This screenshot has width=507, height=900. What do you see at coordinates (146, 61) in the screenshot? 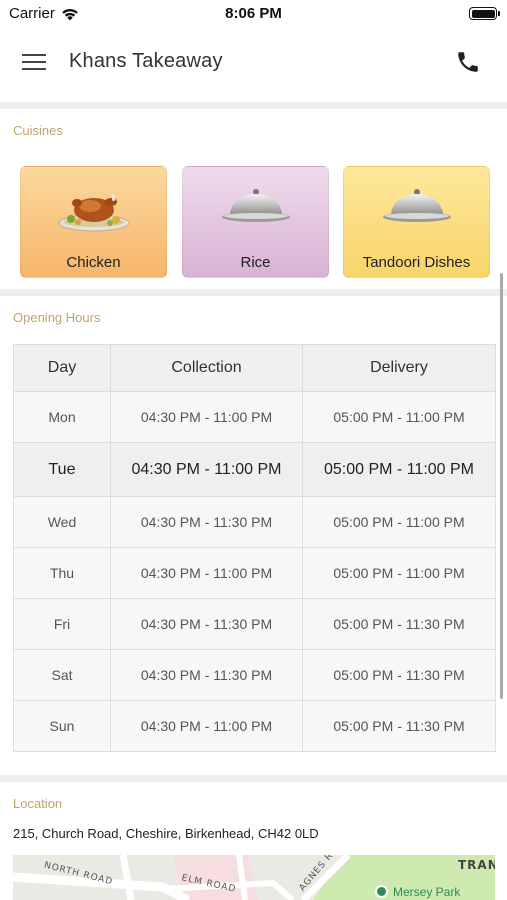
I see `page-title: Khans Takeaway` at bounding box center [146, 61].